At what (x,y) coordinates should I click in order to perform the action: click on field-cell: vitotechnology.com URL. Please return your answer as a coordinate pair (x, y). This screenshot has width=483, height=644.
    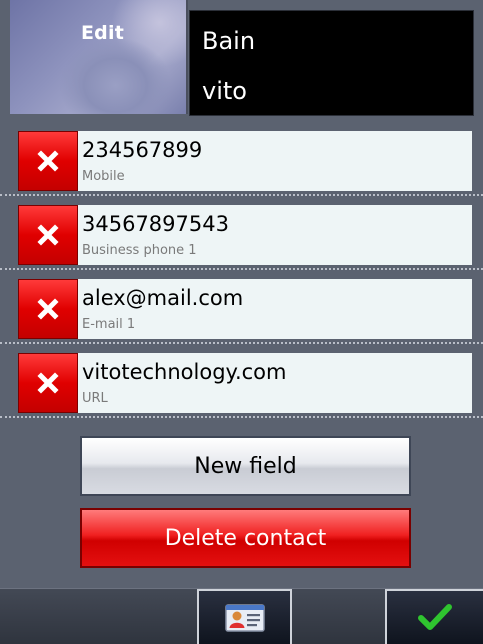
    Looking at the image, I should click on (275, 383).